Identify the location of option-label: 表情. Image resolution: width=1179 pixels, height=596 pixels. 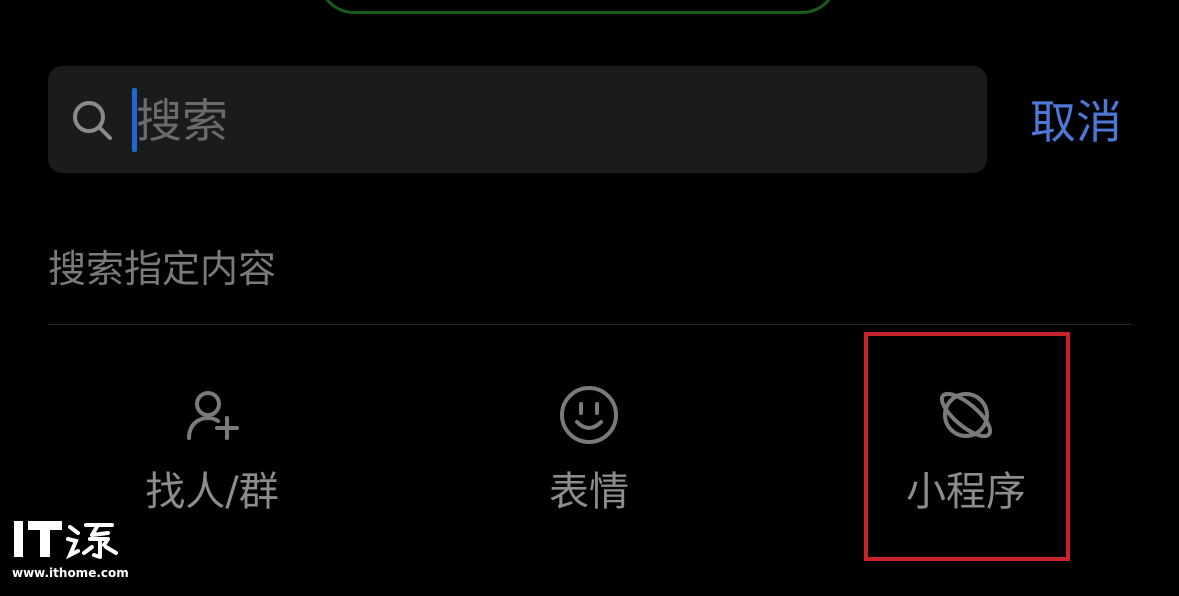
(589, 492).